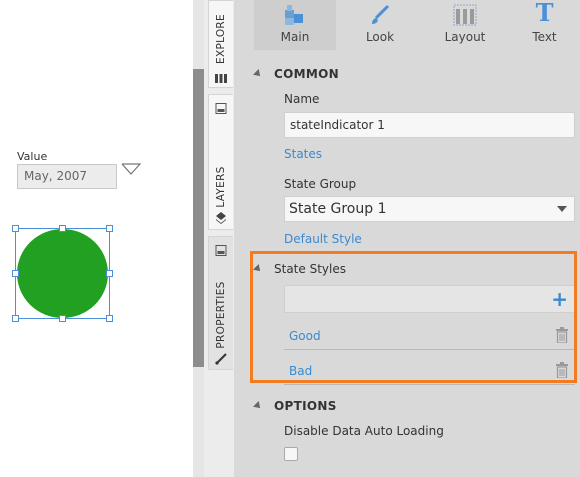 This screenshot has height=477, width=580. Describe the element at coordinates (303, 154) in the screenshot. I see `states-link: States` at that location.